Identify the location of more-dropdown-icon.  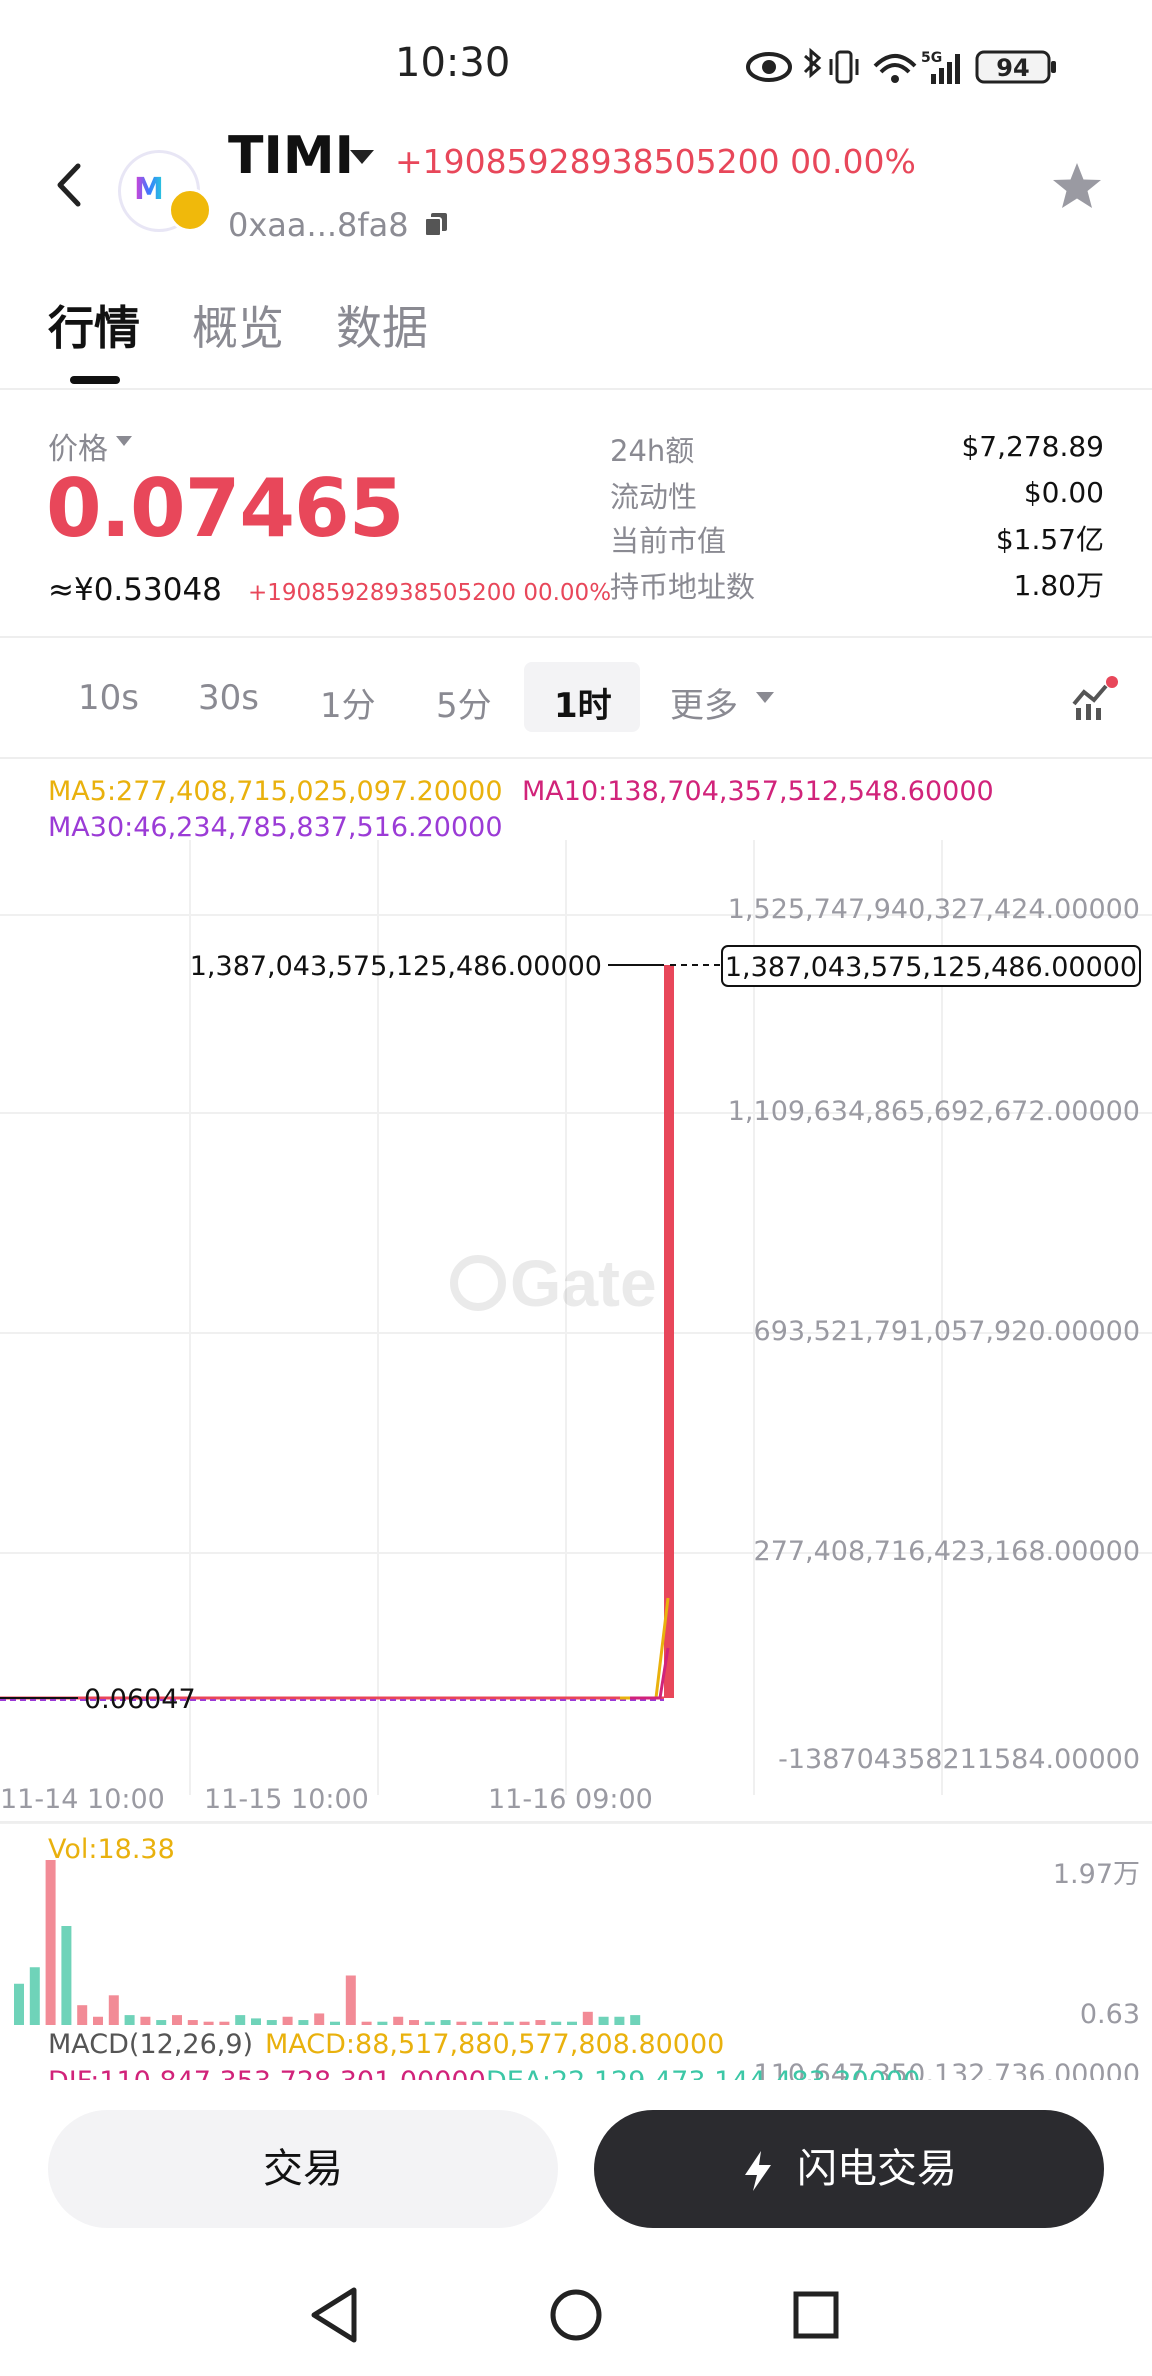
(765, 697).